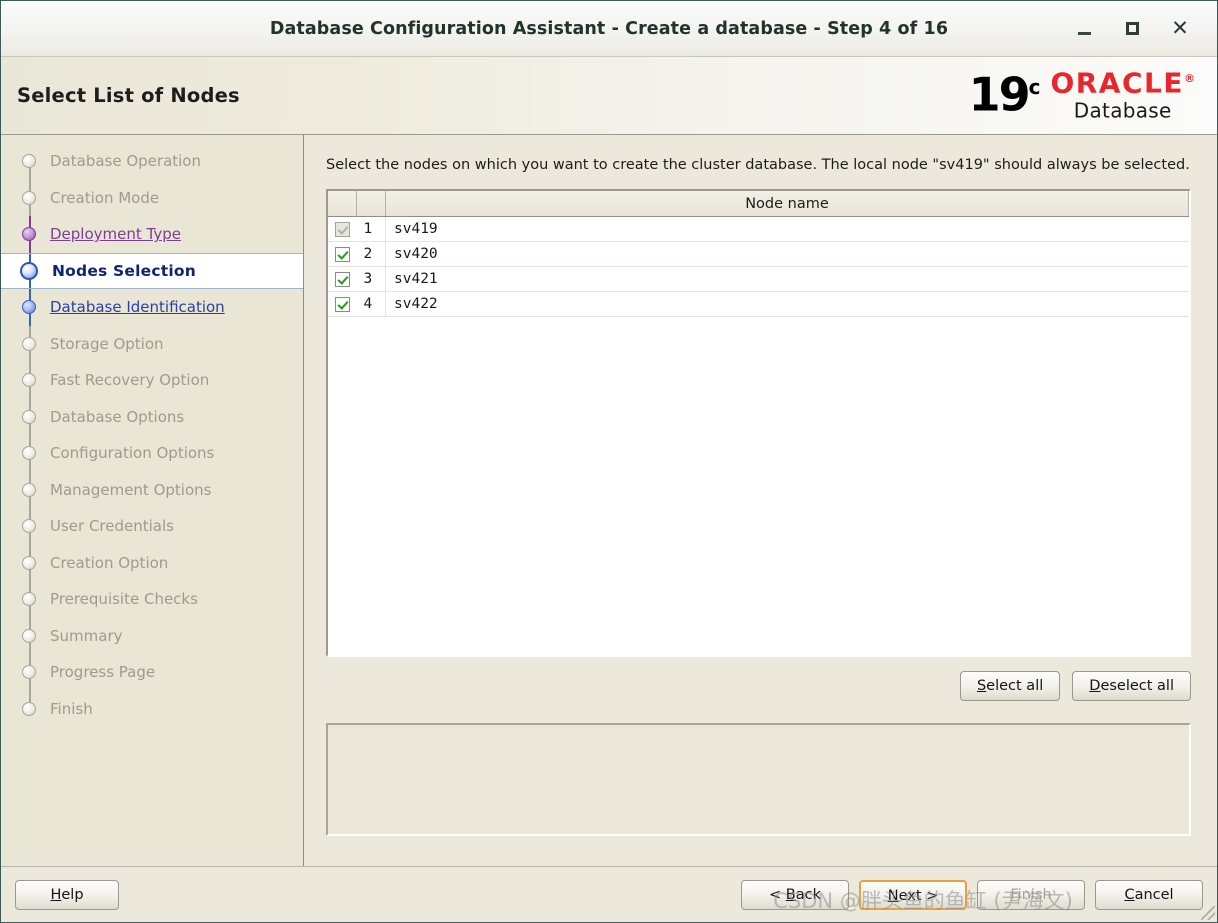 The height and width of the screenshot is (923, 1218). I want to click on sidebar-item-creation-option: Creation Option, so click(152, 562).